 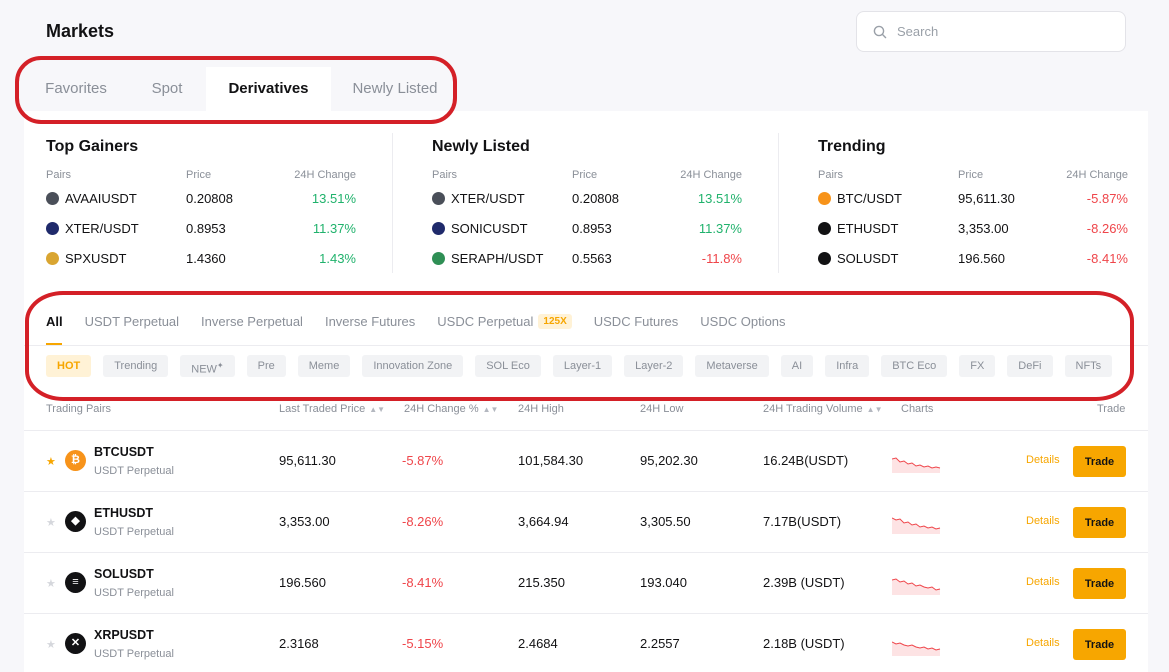 What do you see at coordinates (132, 321) in the screenshot?
I see `subtab-usdt-perpetual: USDT Perpetual` at bounding box center [132, 321].